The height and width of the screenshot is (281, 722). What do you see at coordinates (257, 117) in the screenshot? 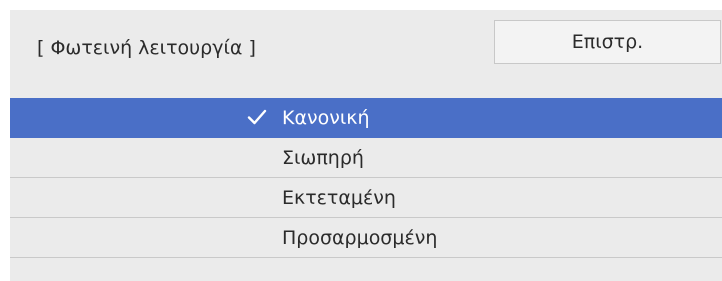
I see `checkmark-icon` at bounding box center [257, 117].